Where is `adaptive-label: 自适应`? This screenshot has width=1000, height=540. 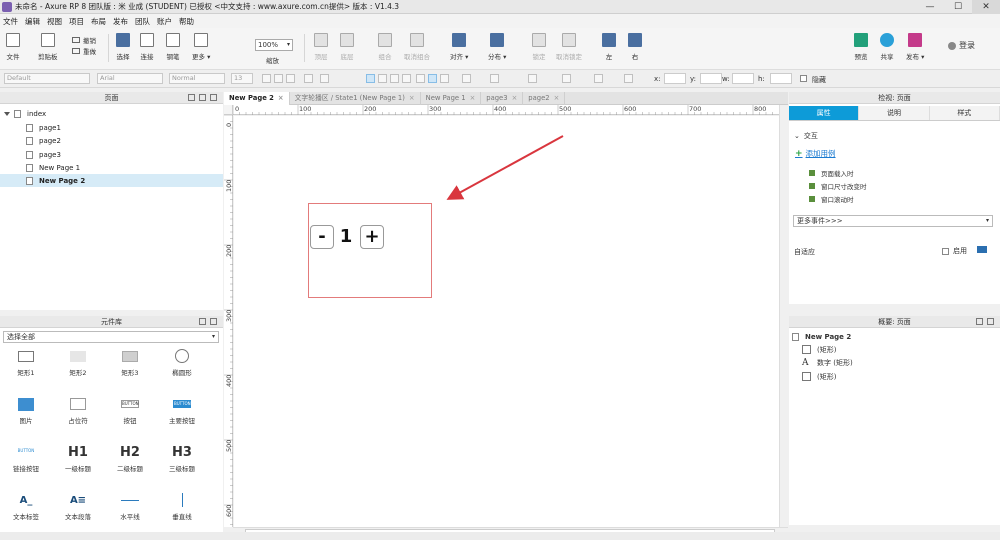 adaptive-label: 自适应 is located at coordinates (804, 252).